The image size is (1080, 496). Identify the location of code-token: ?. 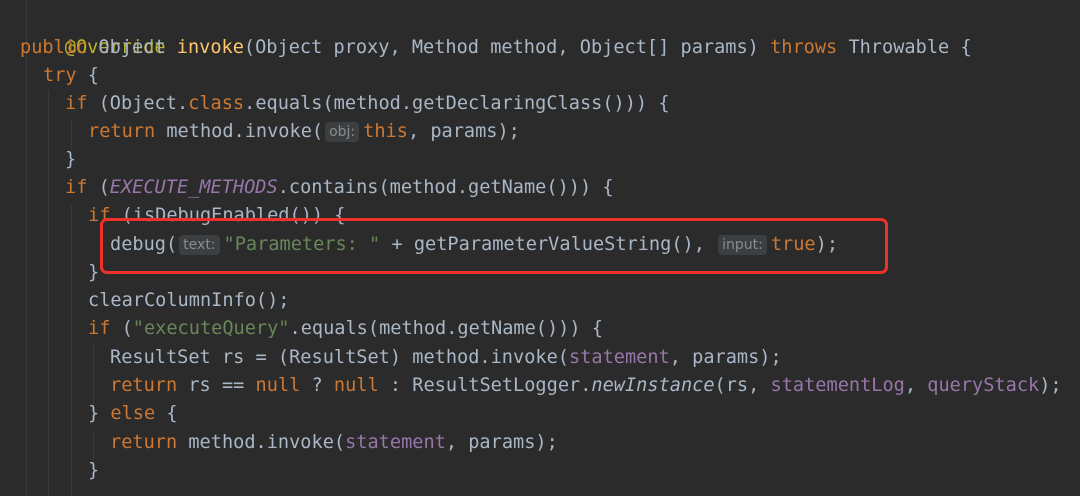
(317, 385).